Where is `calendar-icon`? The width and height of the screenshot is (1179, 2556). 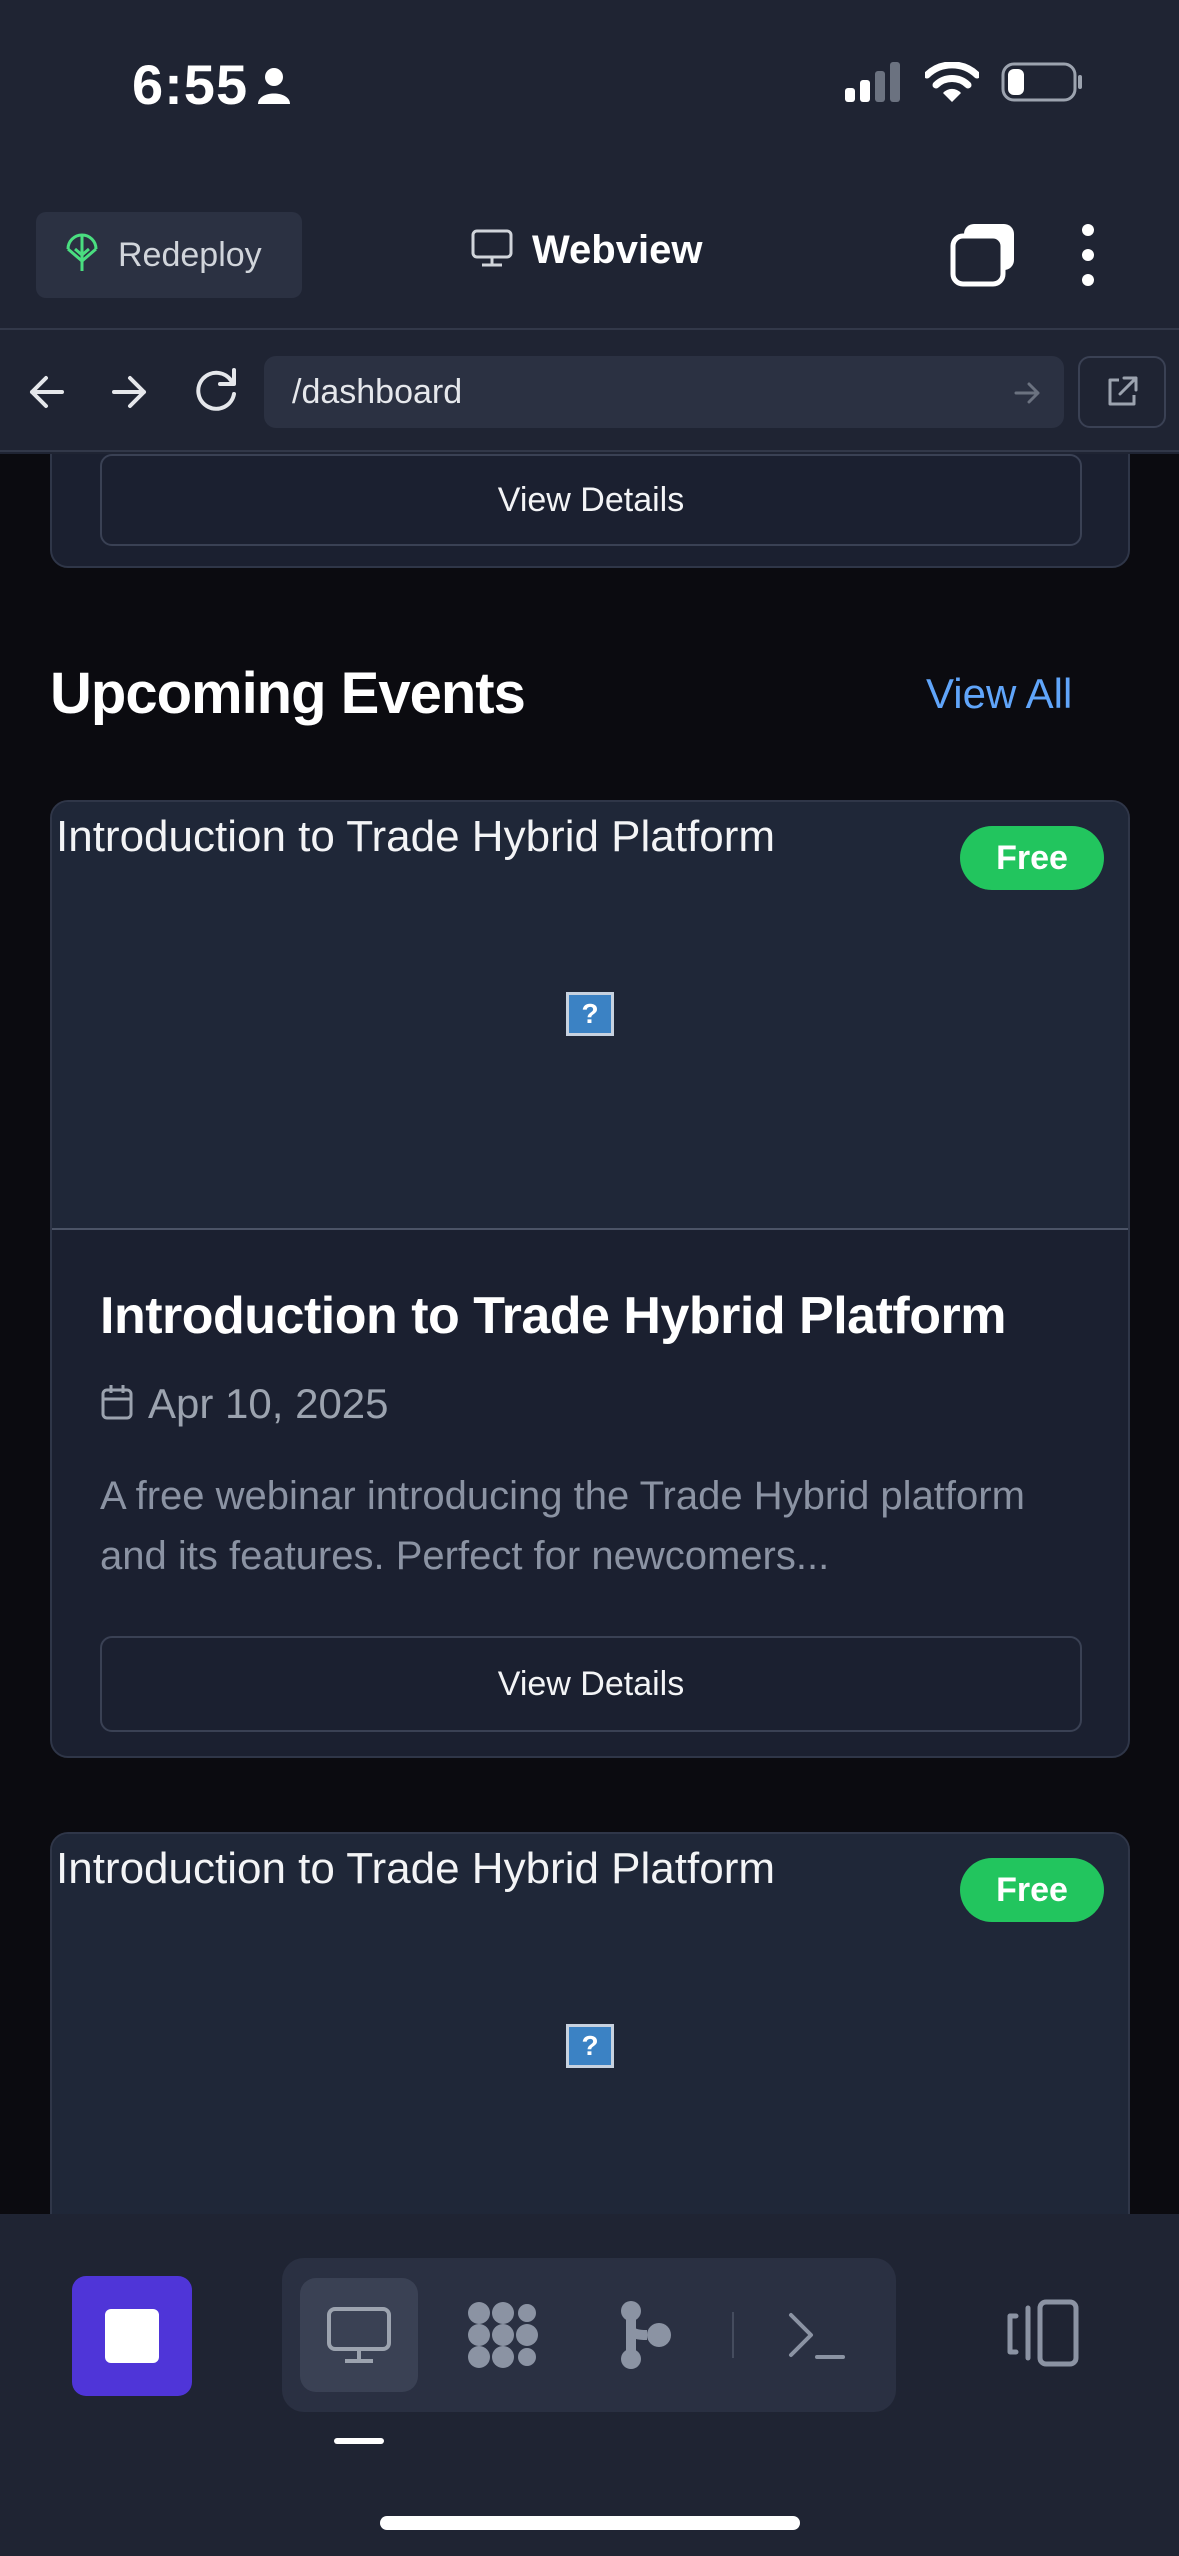
calendar-icon is located at coordinates (117, 1404).